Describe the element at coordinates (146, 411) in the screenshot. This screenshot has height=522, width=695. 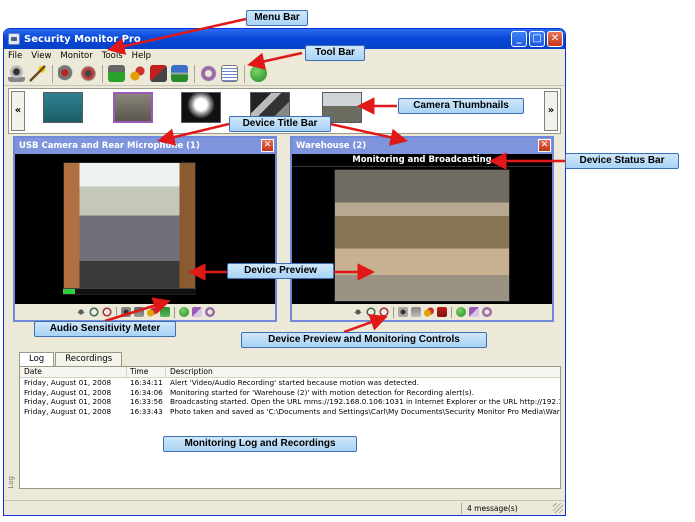
I see `row-time: 16:33:43` at that location.